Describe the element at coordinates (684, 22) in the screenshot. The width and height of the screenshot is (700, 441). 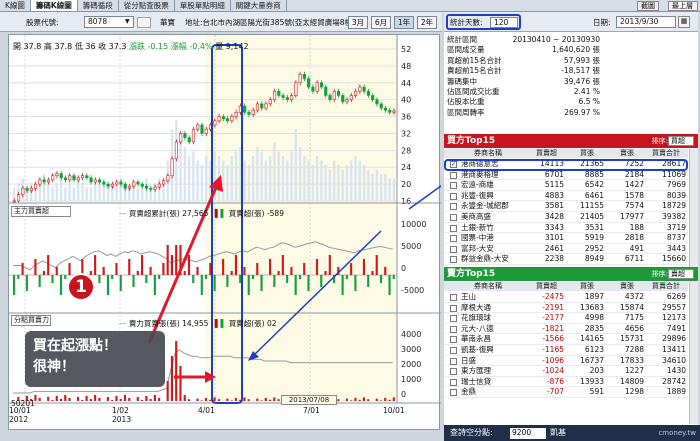
I see `calendar-icon: ▦` at that location.